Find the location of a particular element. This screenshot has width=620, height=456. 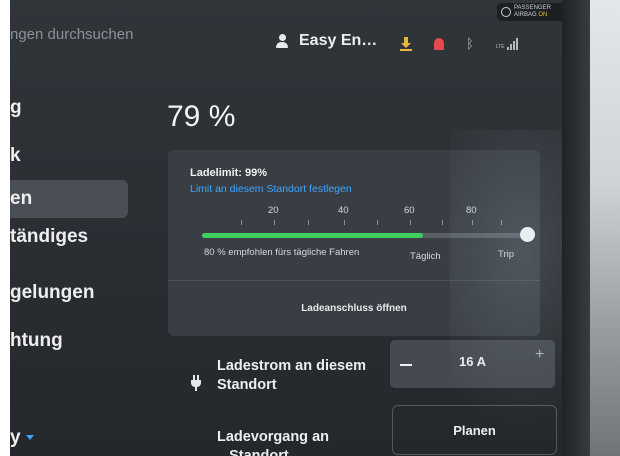

charge-session-label: Ladevorgang an ...Standort is located at coordinates (273, 442).